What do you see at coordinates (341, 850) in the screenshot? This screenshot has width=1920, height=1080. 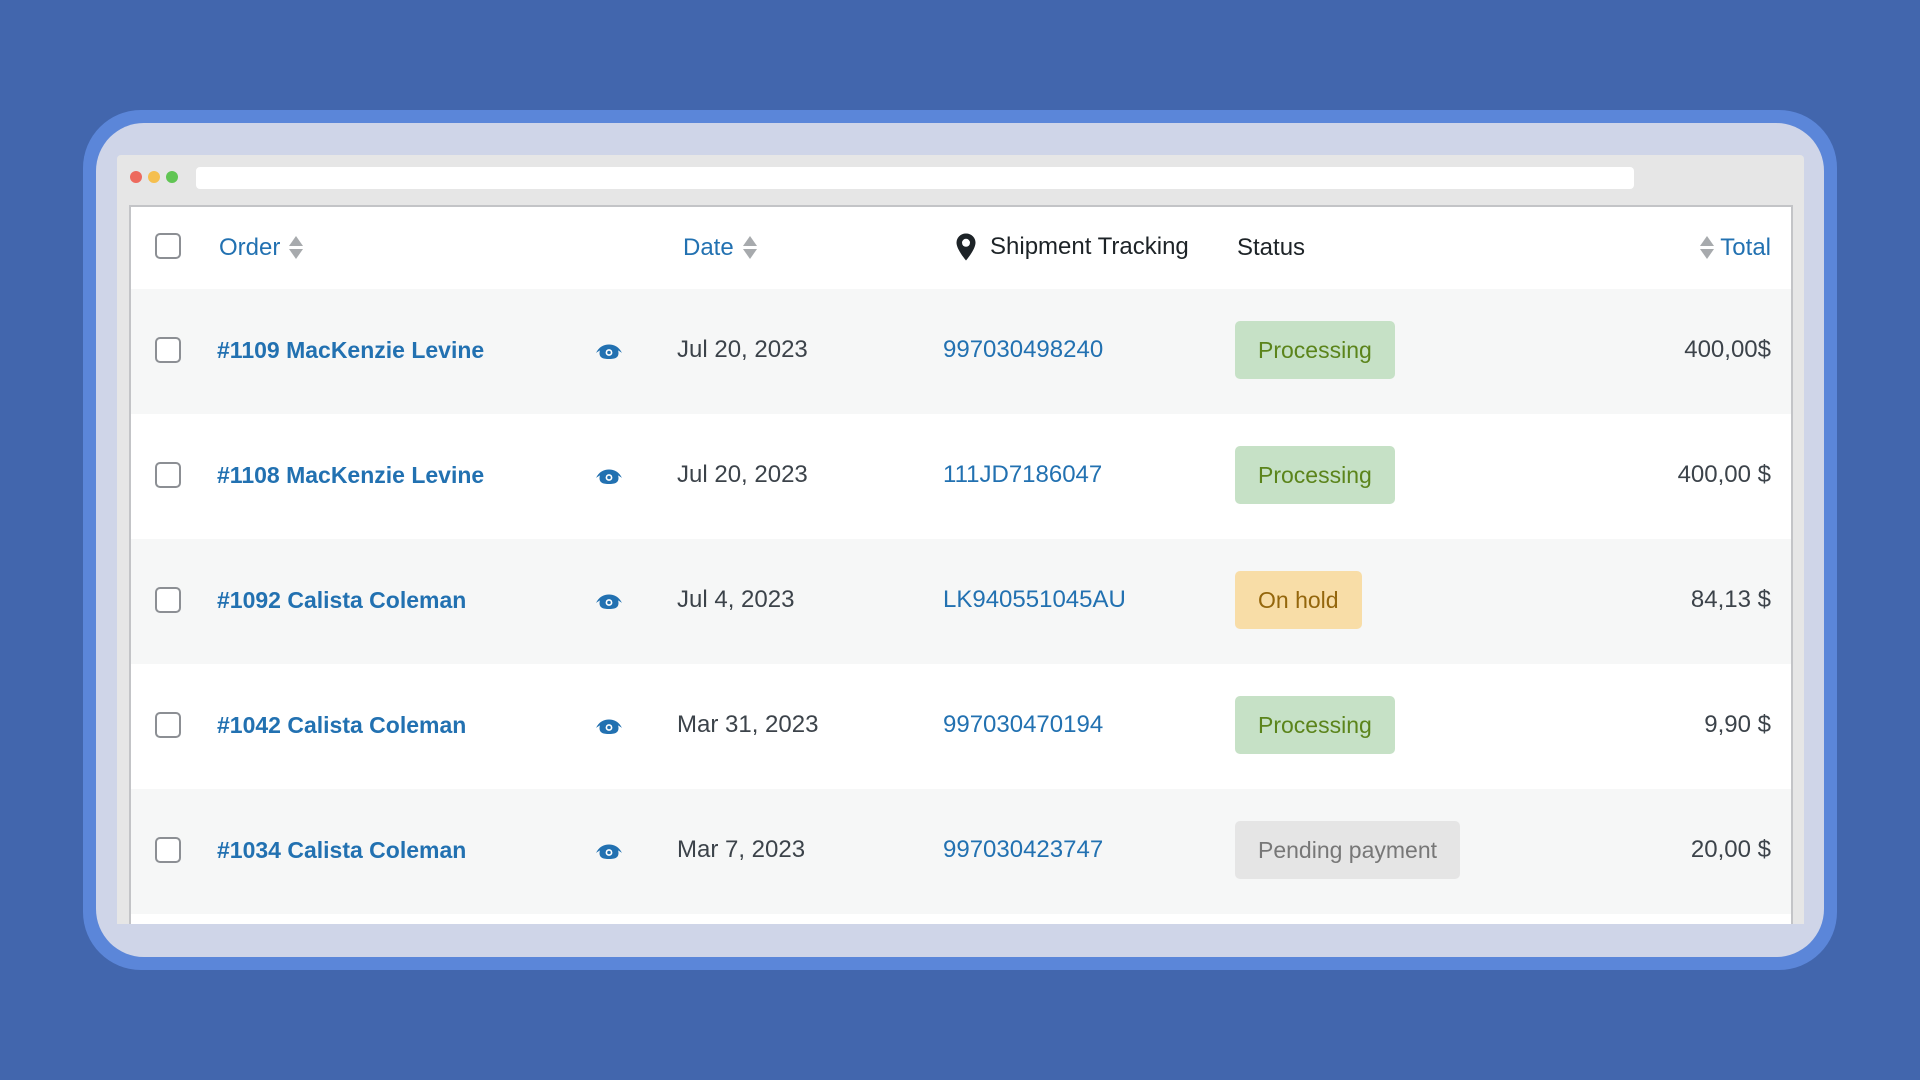 I see `order-link: #1034 Calista Coleman` at bounding box center [341, 850].